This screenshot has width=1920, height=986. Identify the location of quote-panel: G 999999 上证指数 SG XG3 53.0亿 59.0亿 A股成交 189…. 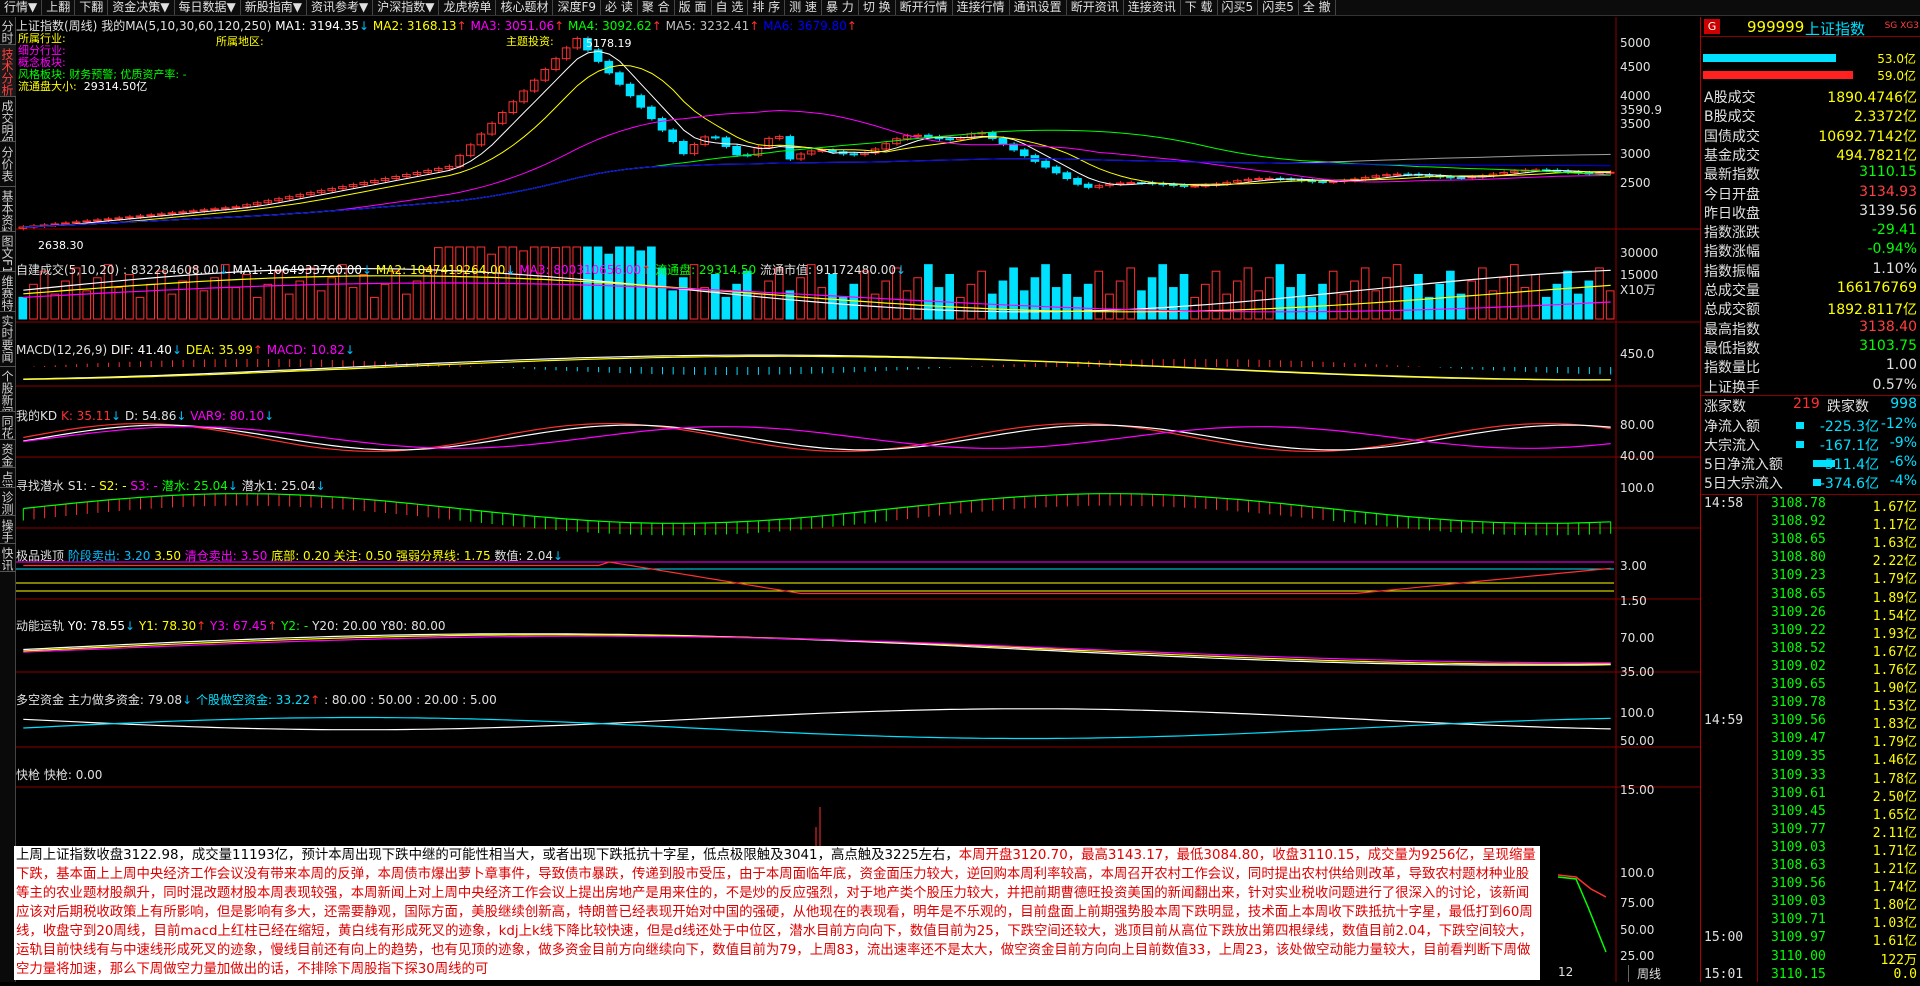
(1810, 499).